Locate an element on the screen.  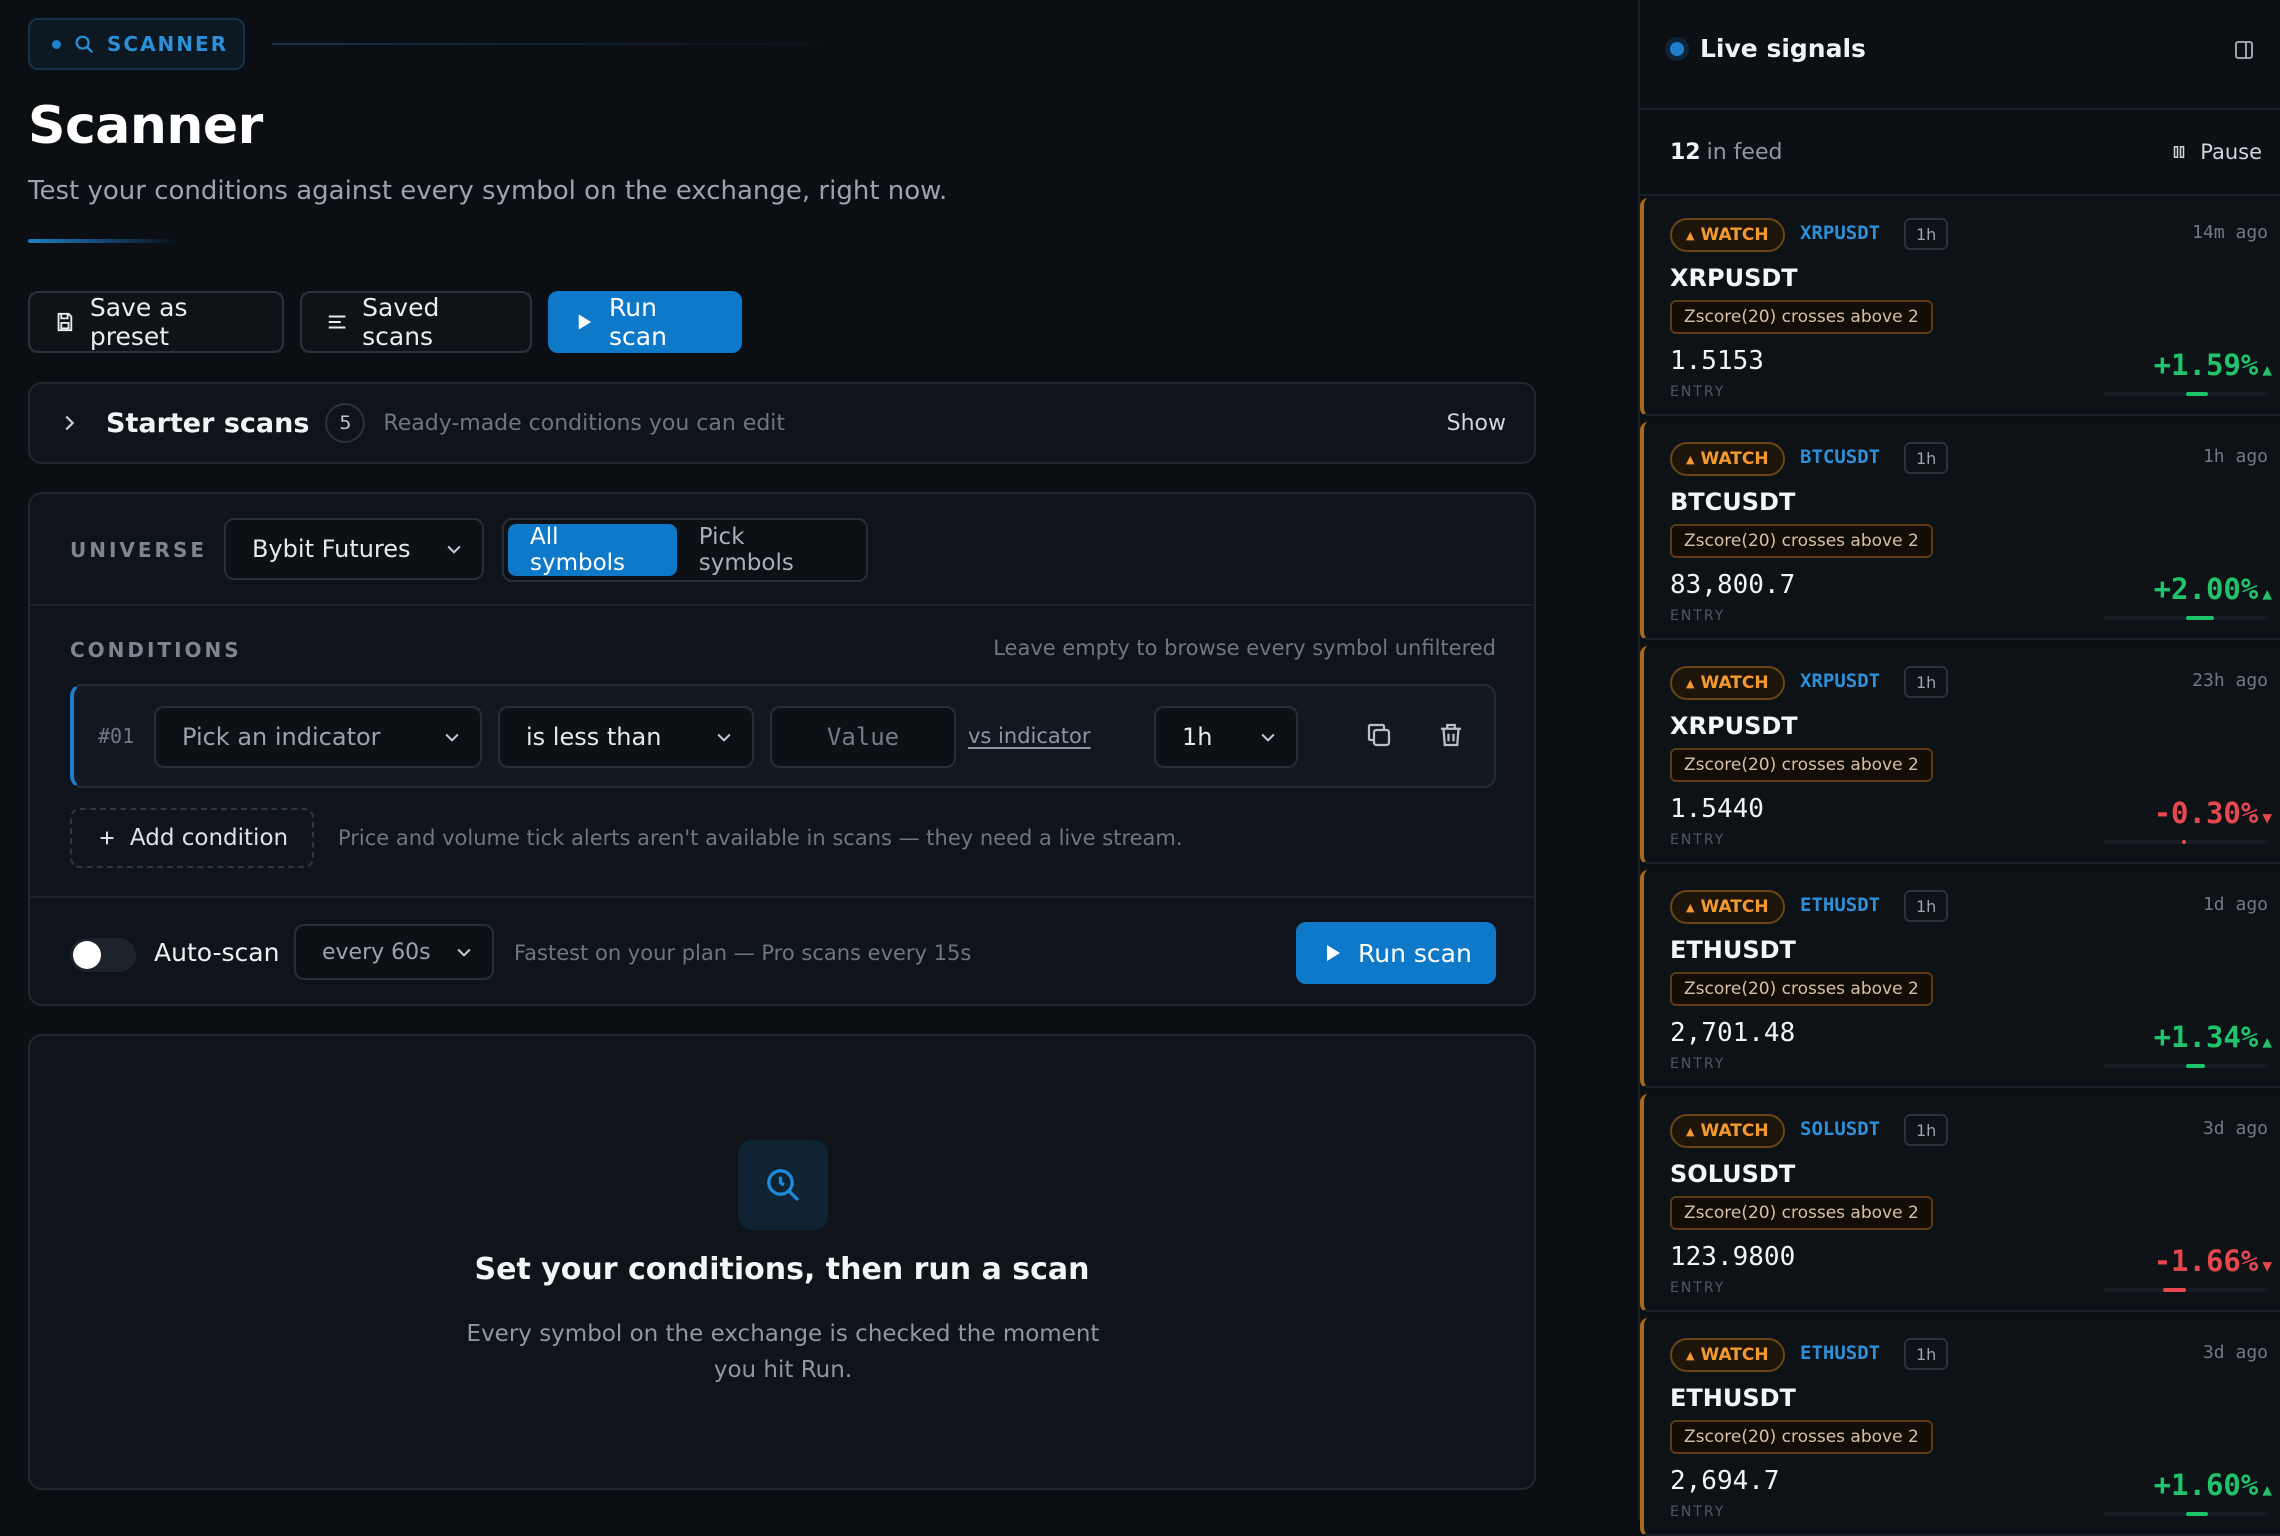
add-condition-label: Add condition is located at coordinates (209, 838).